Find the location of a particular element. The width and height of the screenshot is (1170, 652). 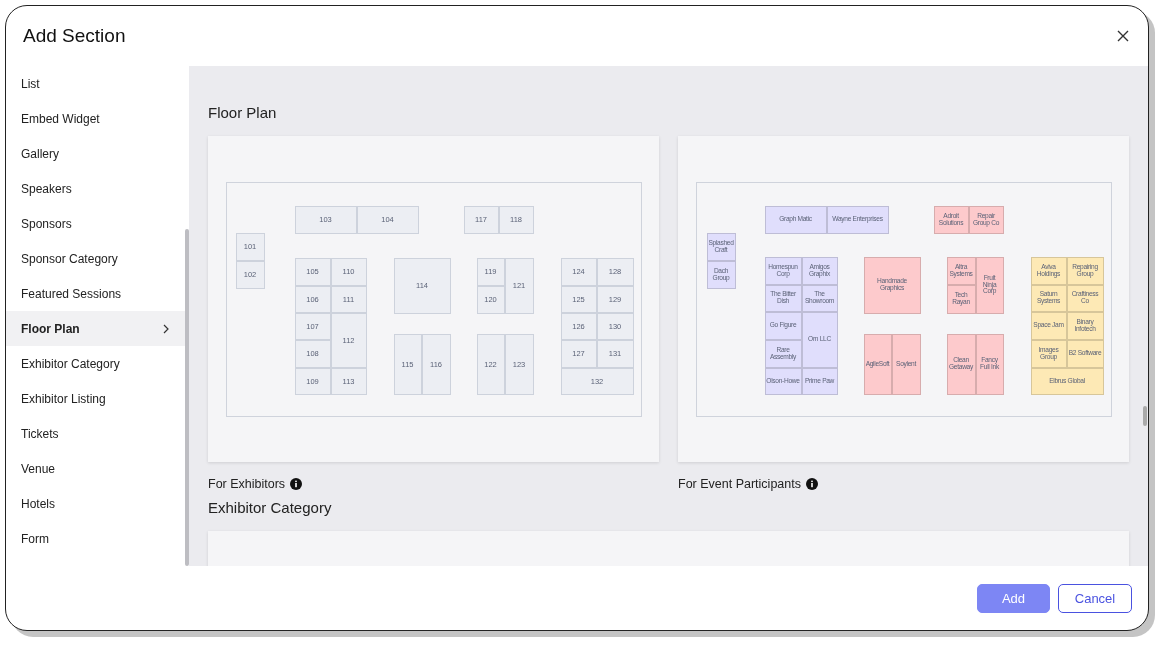

sidebar-item: Sponsors is located at coordinates (97, 223).